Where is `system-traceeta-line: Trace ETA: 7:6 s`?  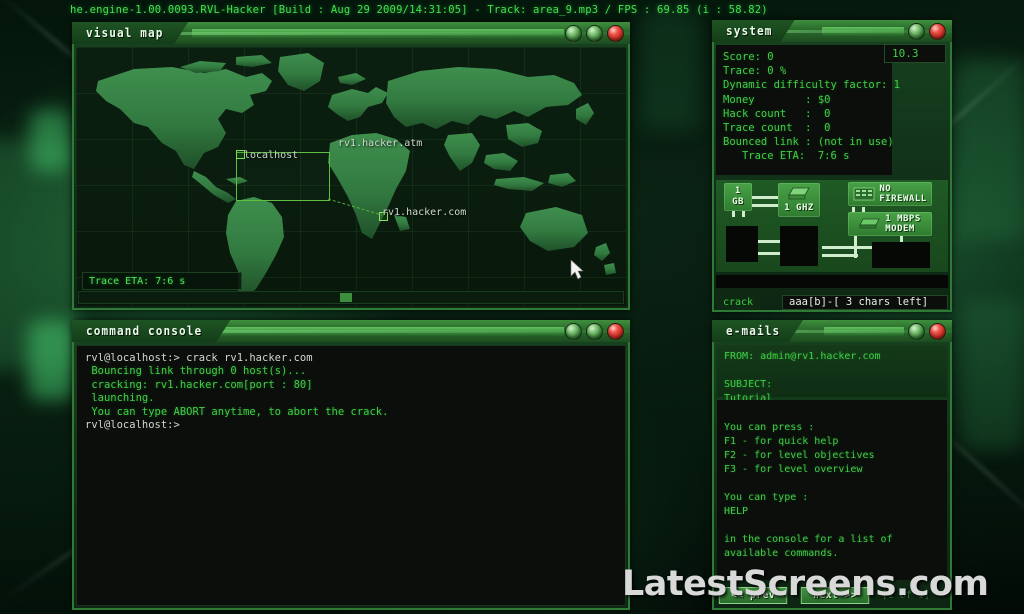 system-traceeta-line: Trace ETA: 7:6 s is located at coordinates (786, 156).